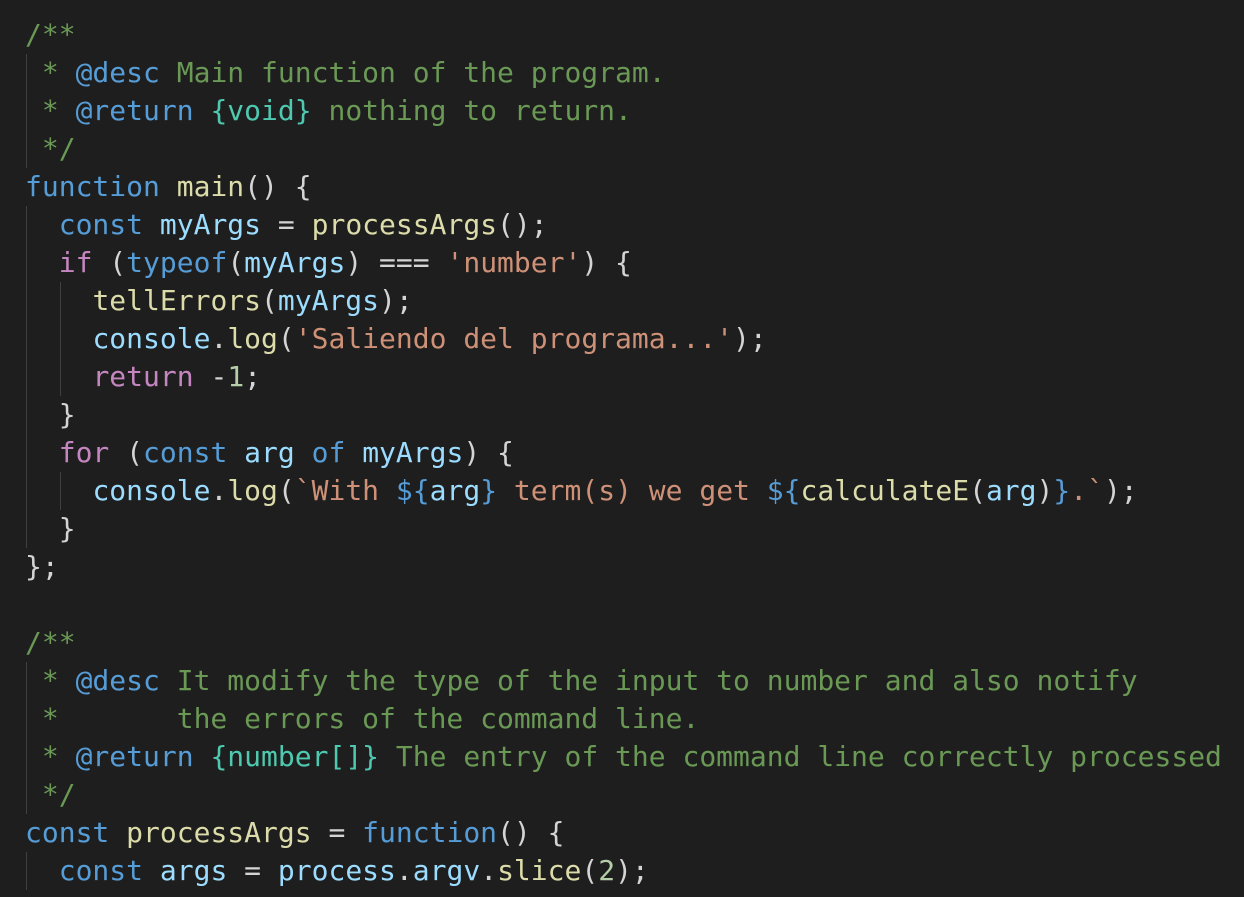 The height and width of the screenshot is (897, 1244). I want to click on code-token: }, so click(1062, 490).